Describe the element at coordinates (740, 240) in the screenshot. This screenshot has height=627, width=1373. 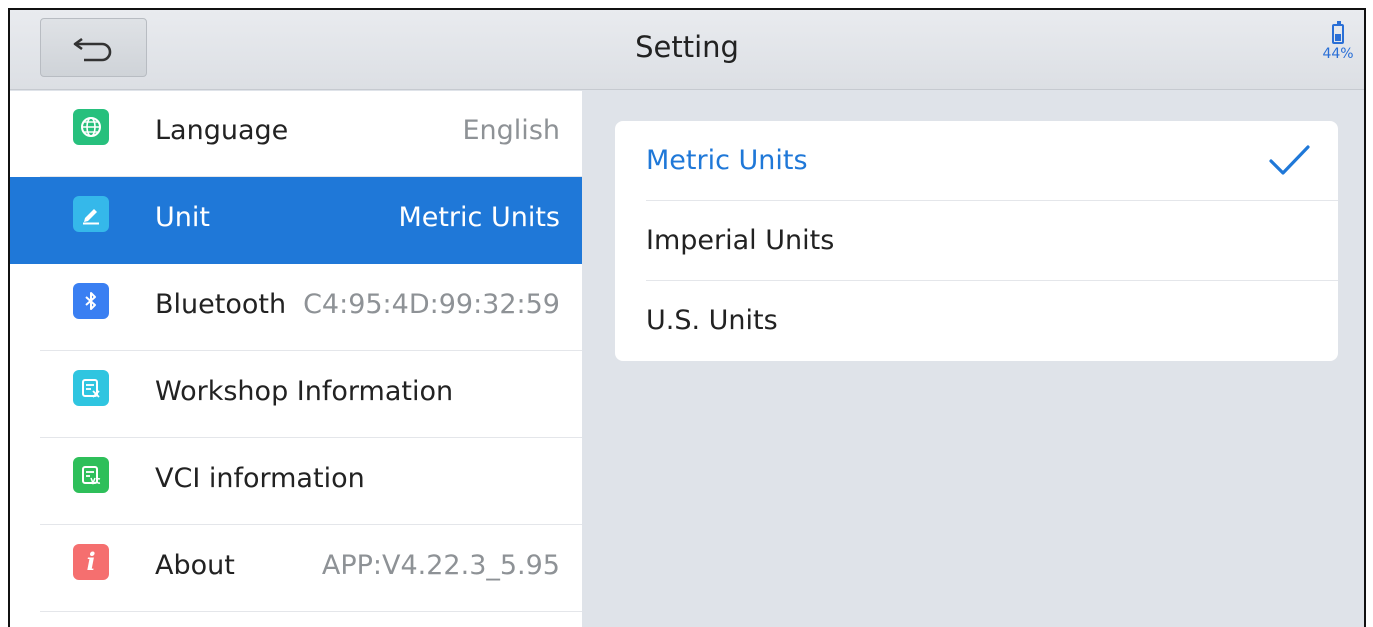
I see `option-label: Imperial Units` at that location.